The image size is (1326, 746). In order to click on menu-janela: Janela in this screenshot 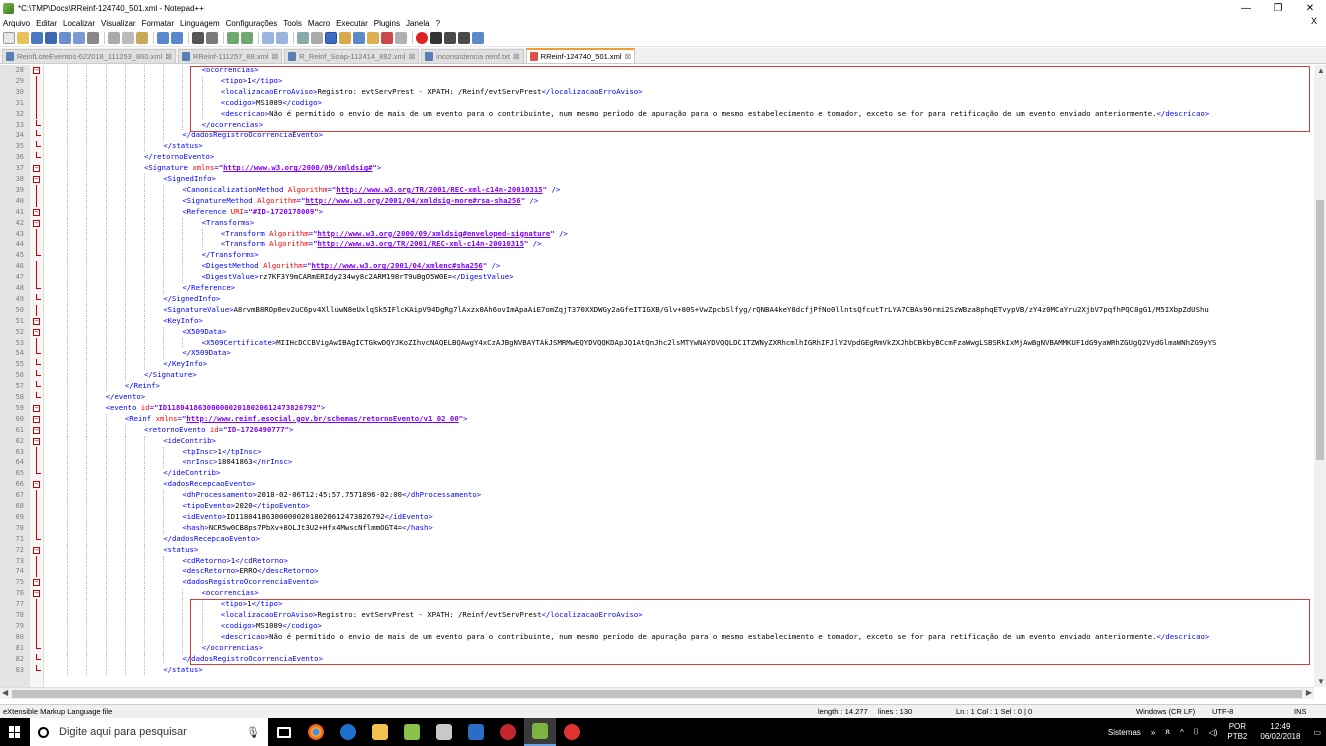, I will do `click(418, 23)`.